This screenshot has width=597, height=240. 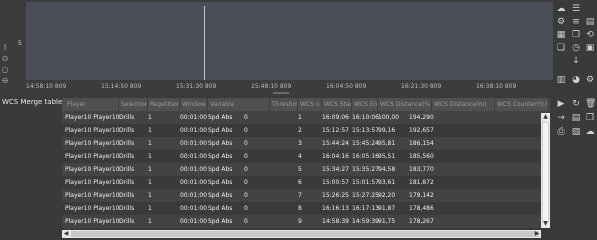 What do you see at coordinates (590, 118) in the screenshot?
I see `copy-doc-icon: ❐` at bounding box center [590, 118].